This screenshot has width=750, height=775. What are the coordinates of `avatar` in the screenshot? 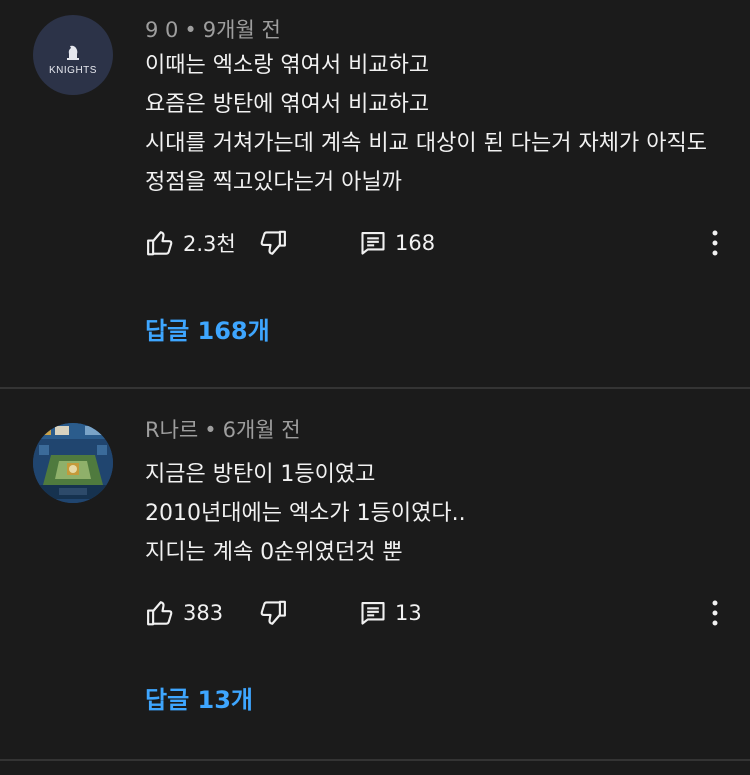 It's located at (73, 463).